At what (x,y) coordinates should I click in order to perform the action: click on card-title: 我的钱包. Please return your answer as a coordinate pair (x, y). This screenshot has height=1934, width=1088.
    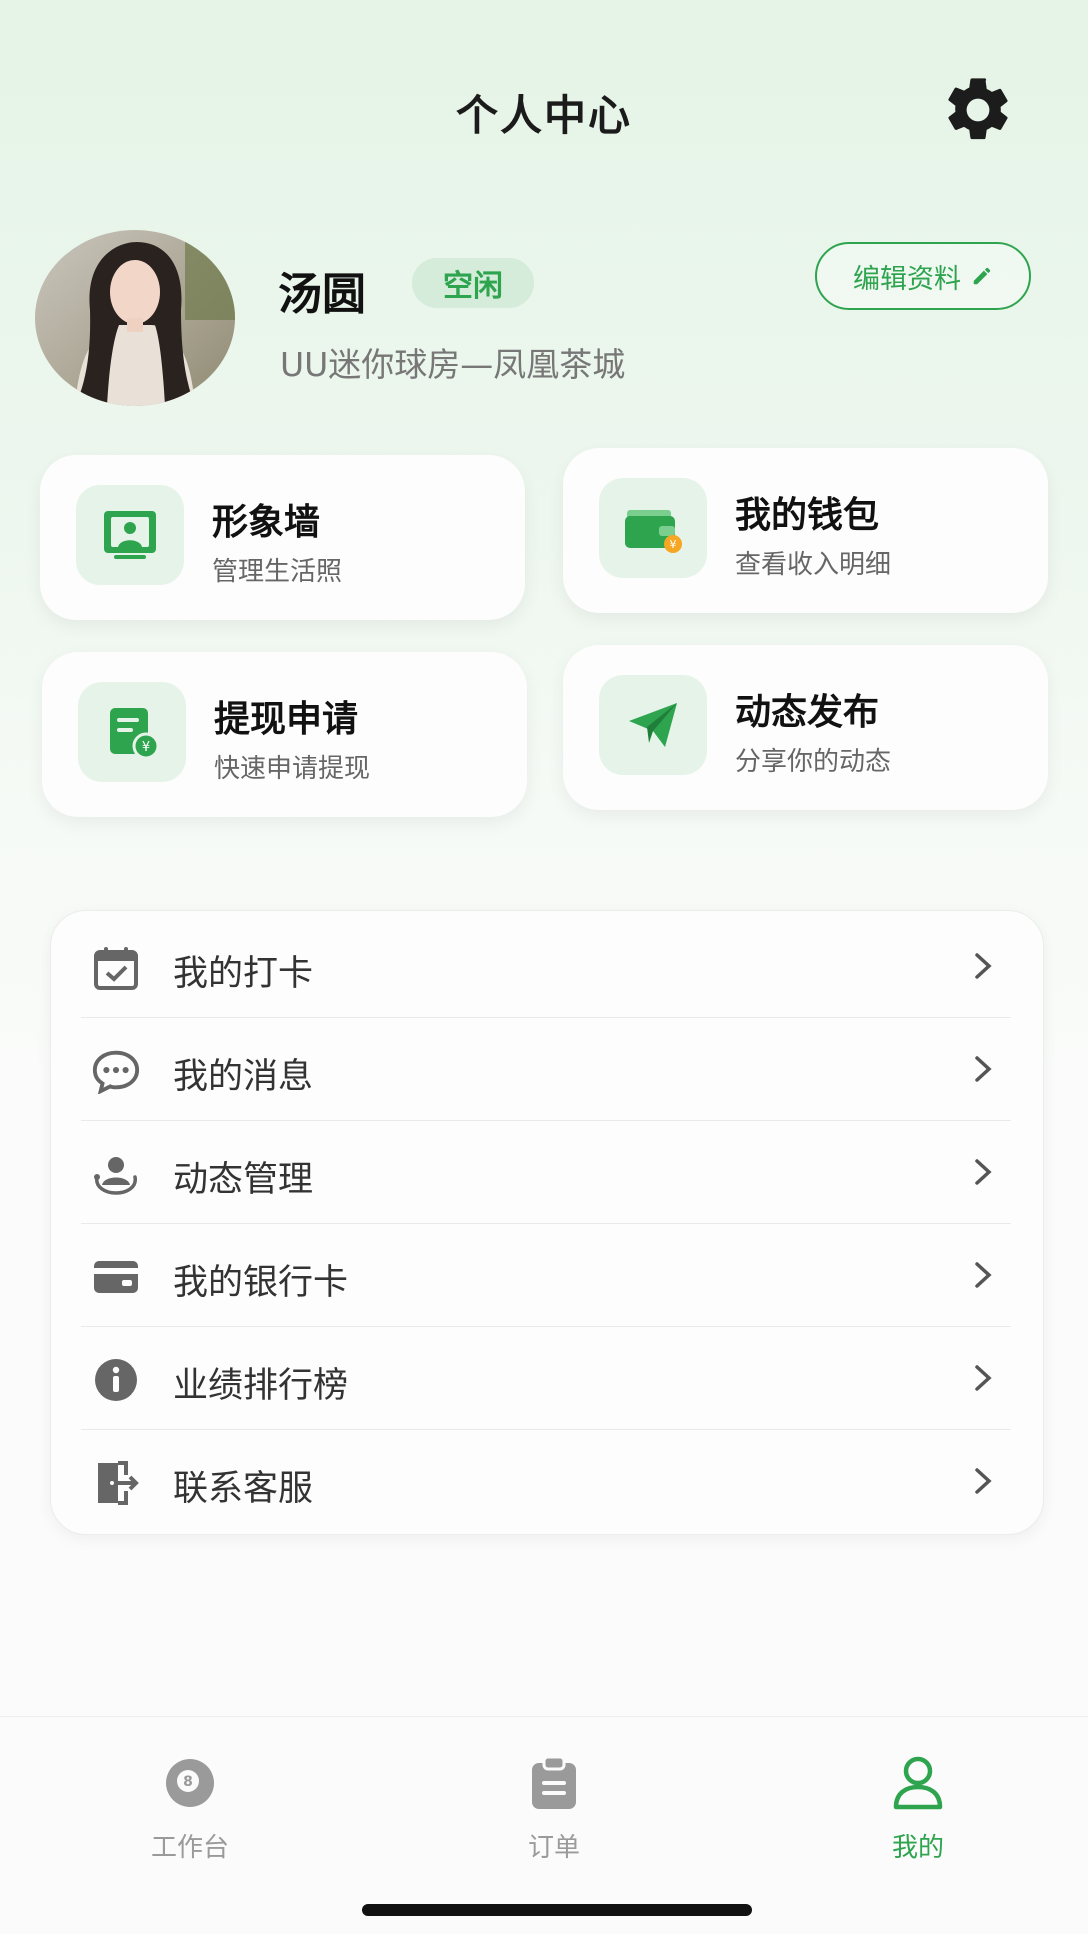
    Looking at the image, I should click on (807, 515).